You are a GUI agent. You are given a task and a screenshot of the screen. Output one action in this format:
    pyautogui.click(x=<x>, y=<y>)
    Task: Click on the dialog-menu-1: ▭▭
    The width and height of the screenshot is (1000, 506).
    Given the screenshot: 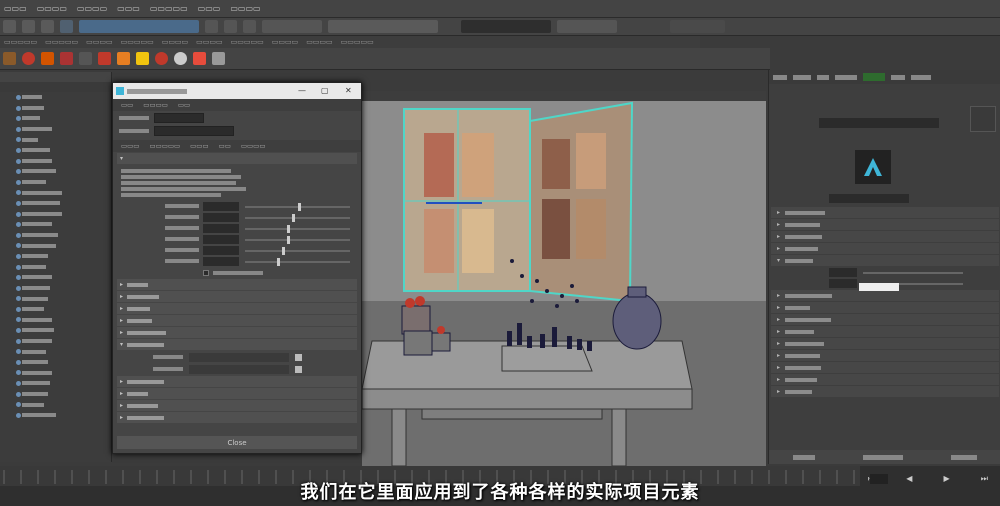 What is the action you would take?
    pyautogui.click(x=127, y=105)
    